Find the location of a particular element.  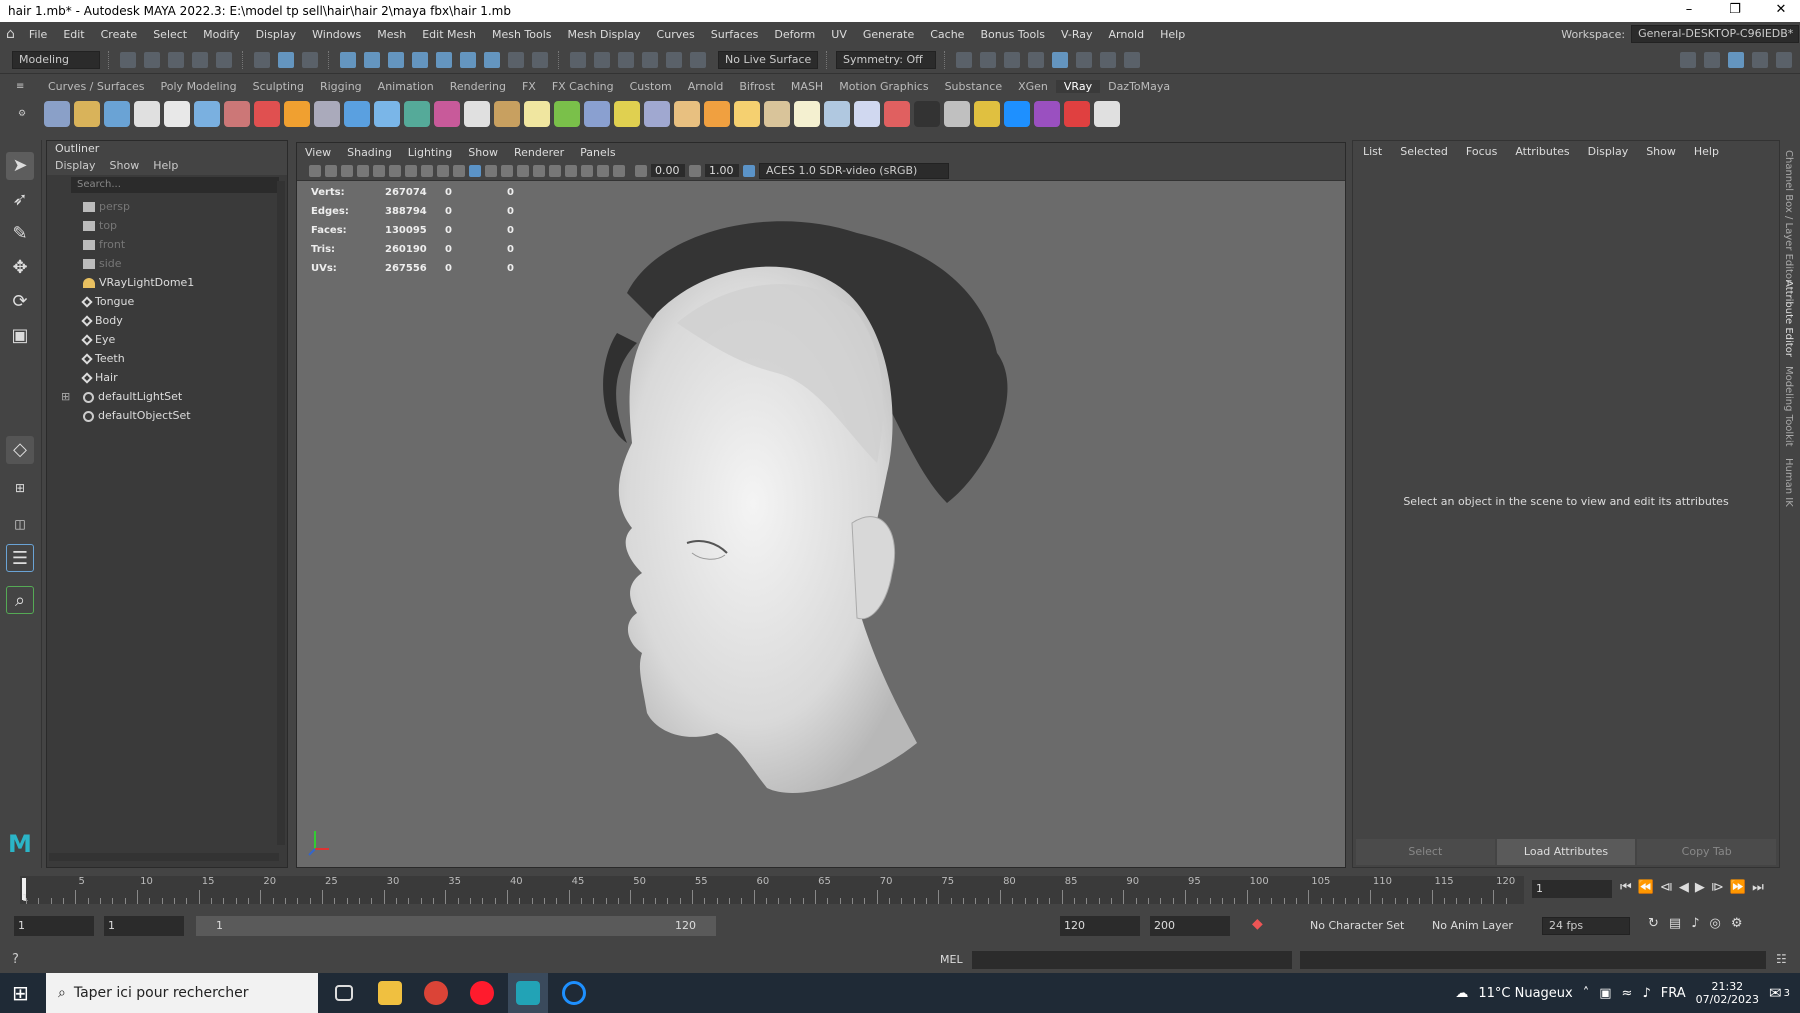

magnet-icon is located at coordinates (698, 59).